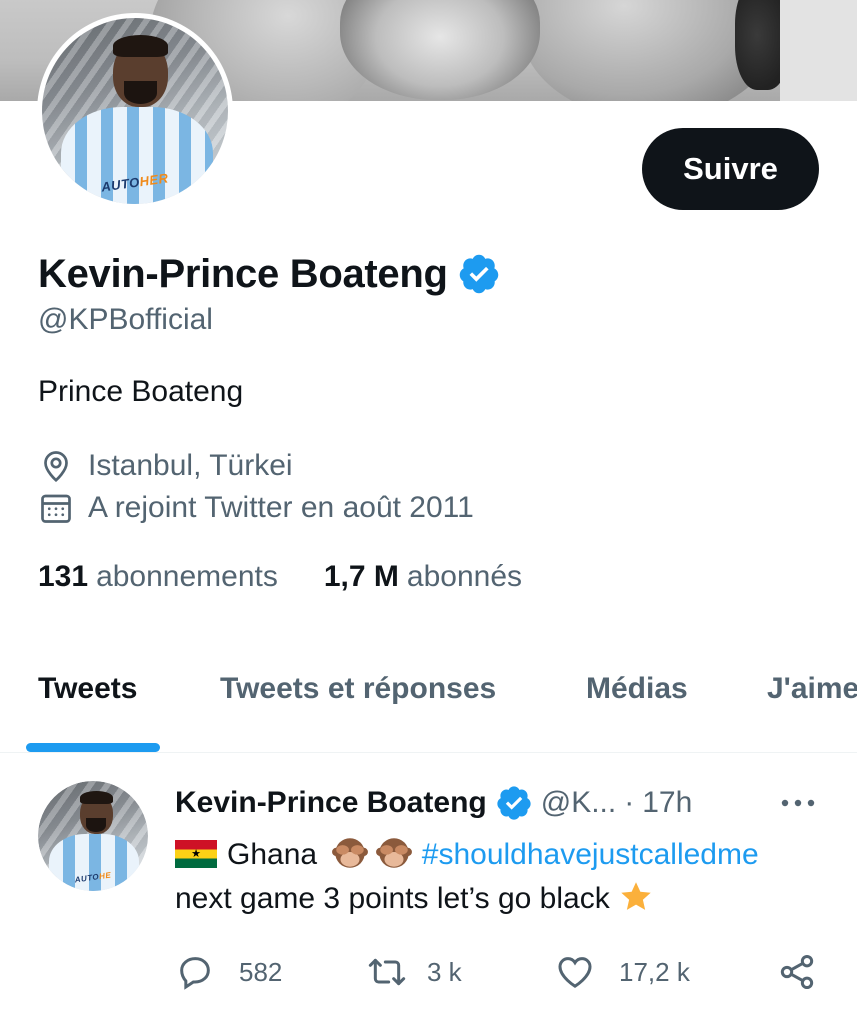 Image resolution: width=857 pixels, height=1024 pixels. I want to click on heart-icon, so click(575, 972).